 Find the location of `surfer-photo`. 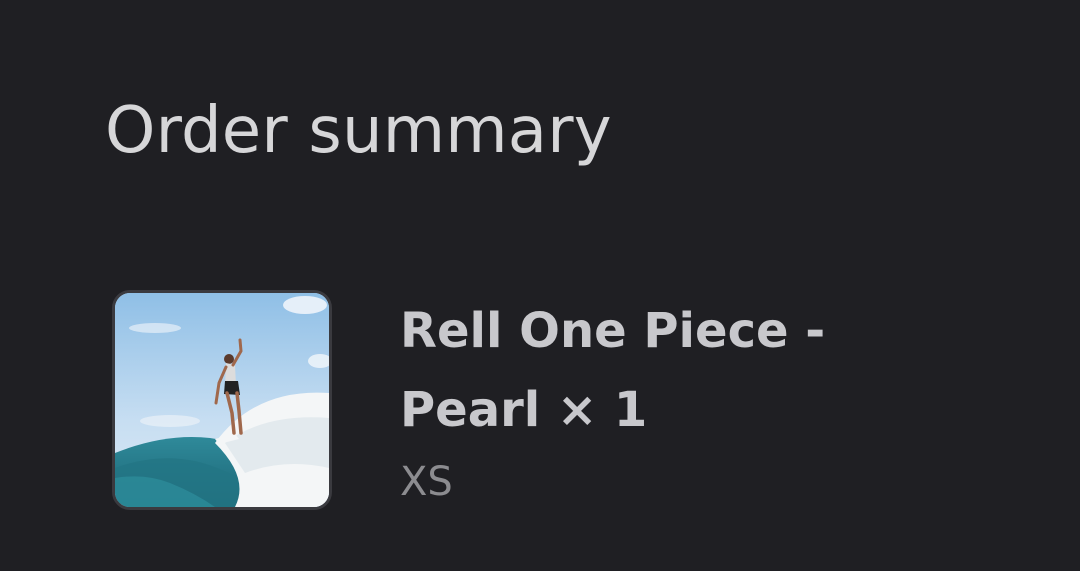

surfer-photo is located at coordinates (222, 400).